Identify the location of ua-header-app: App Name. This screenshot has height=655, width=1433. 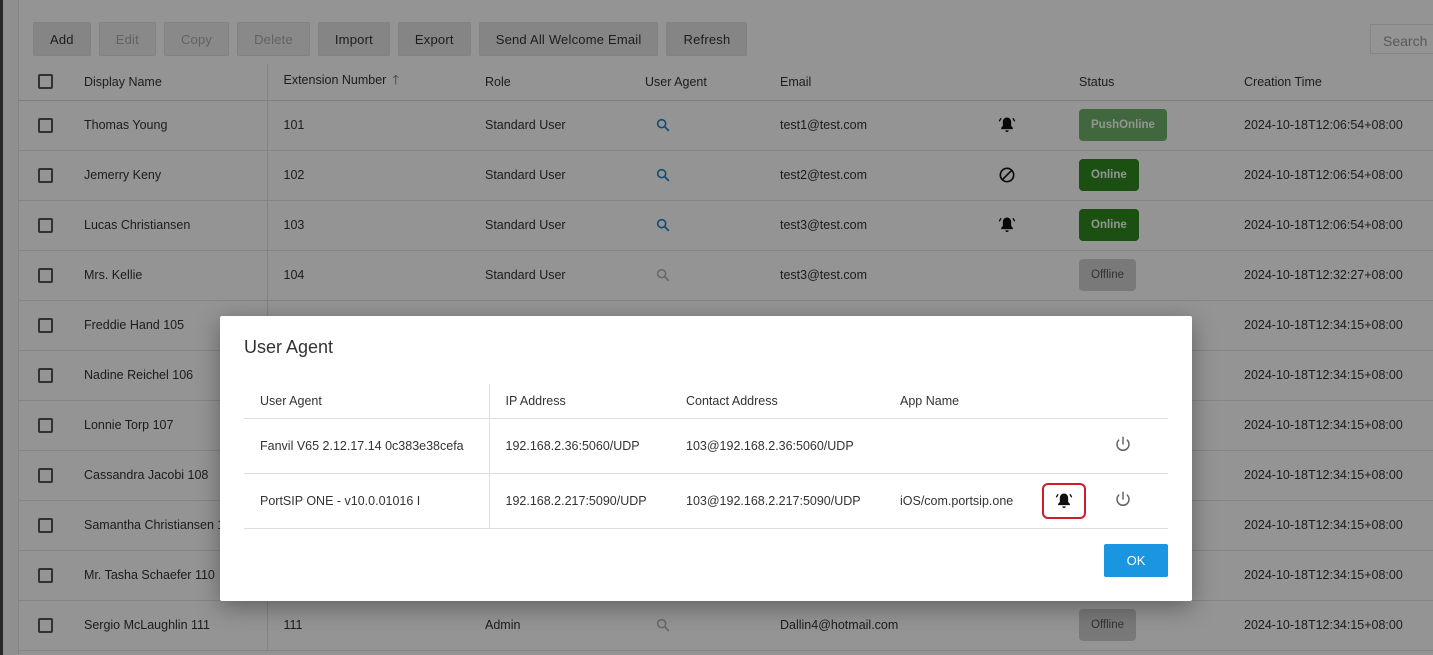
(955, 401).